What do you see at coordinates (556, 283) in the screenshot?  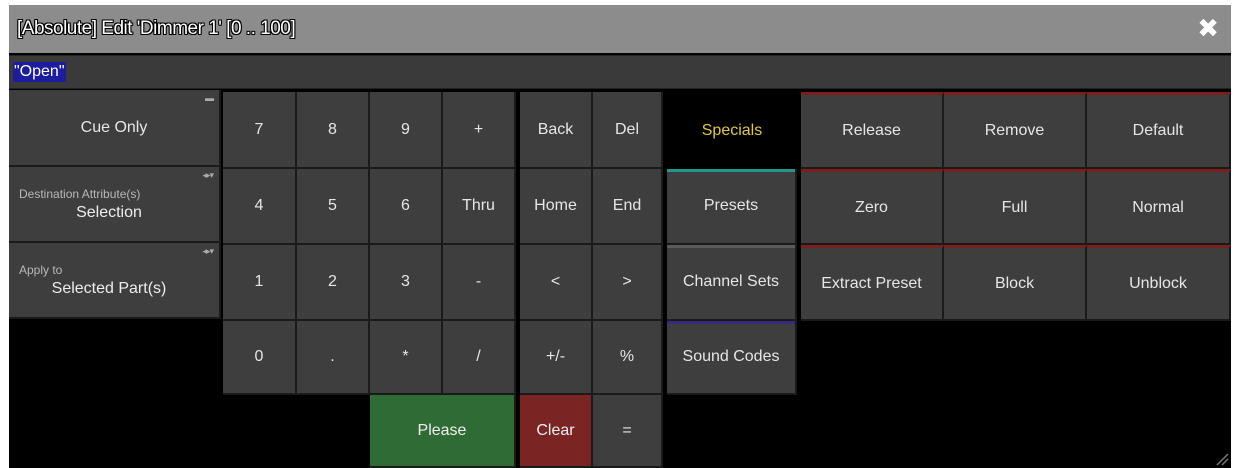 I see `cursor-left-button: <` at bounding box center [556, 283].